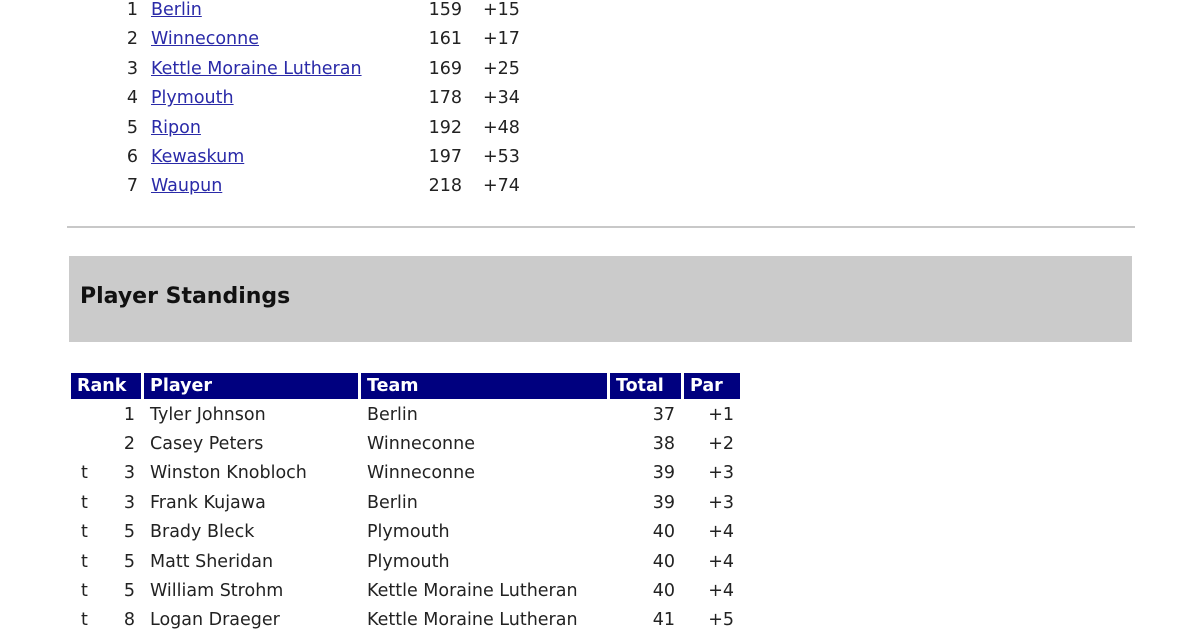 The image size is (1200, 636). I want to click on team-row: 2 Winneconne 161 +17, so click(300, 39).